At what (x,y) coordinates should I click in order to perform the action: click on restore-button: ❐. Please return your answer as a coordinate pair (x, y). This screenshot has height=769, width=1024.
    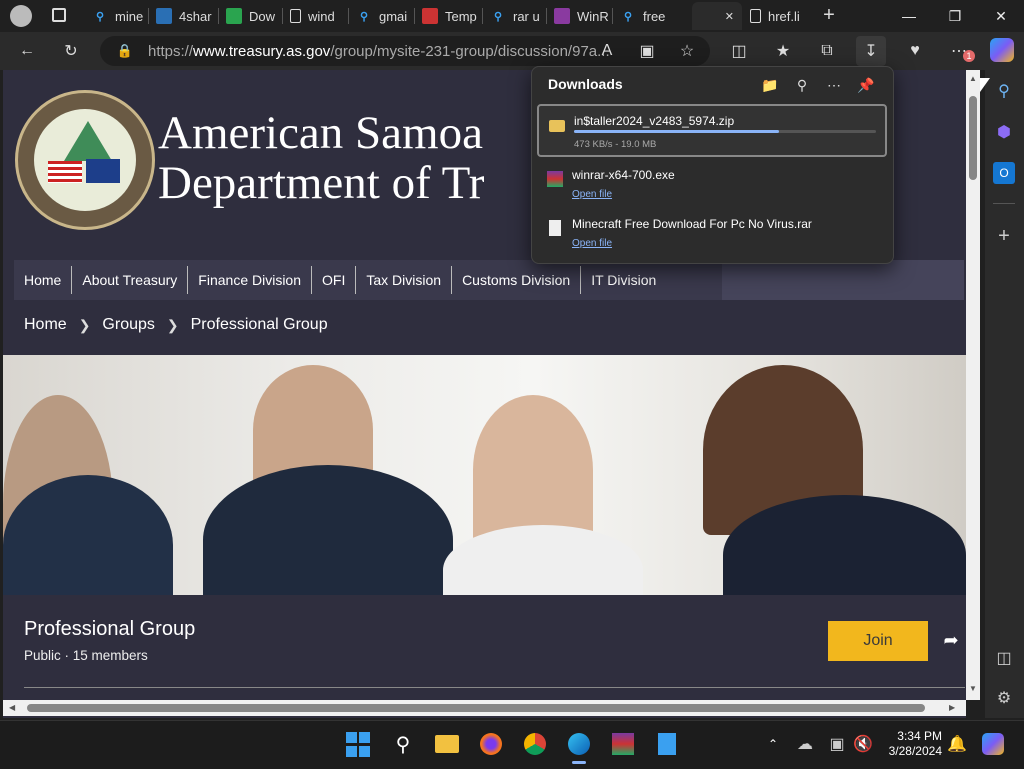
    Looking at the image, I should click on (955, 16).